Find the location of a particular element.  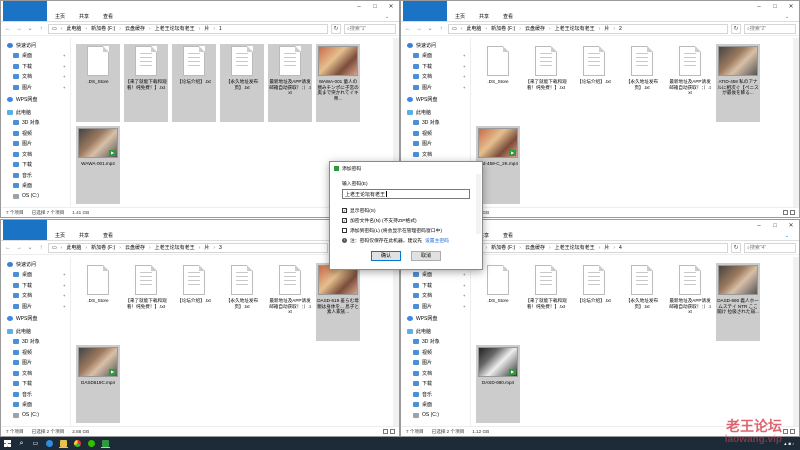

set-master-password-link: 设置主密码 is located at coordinates (437, 240).